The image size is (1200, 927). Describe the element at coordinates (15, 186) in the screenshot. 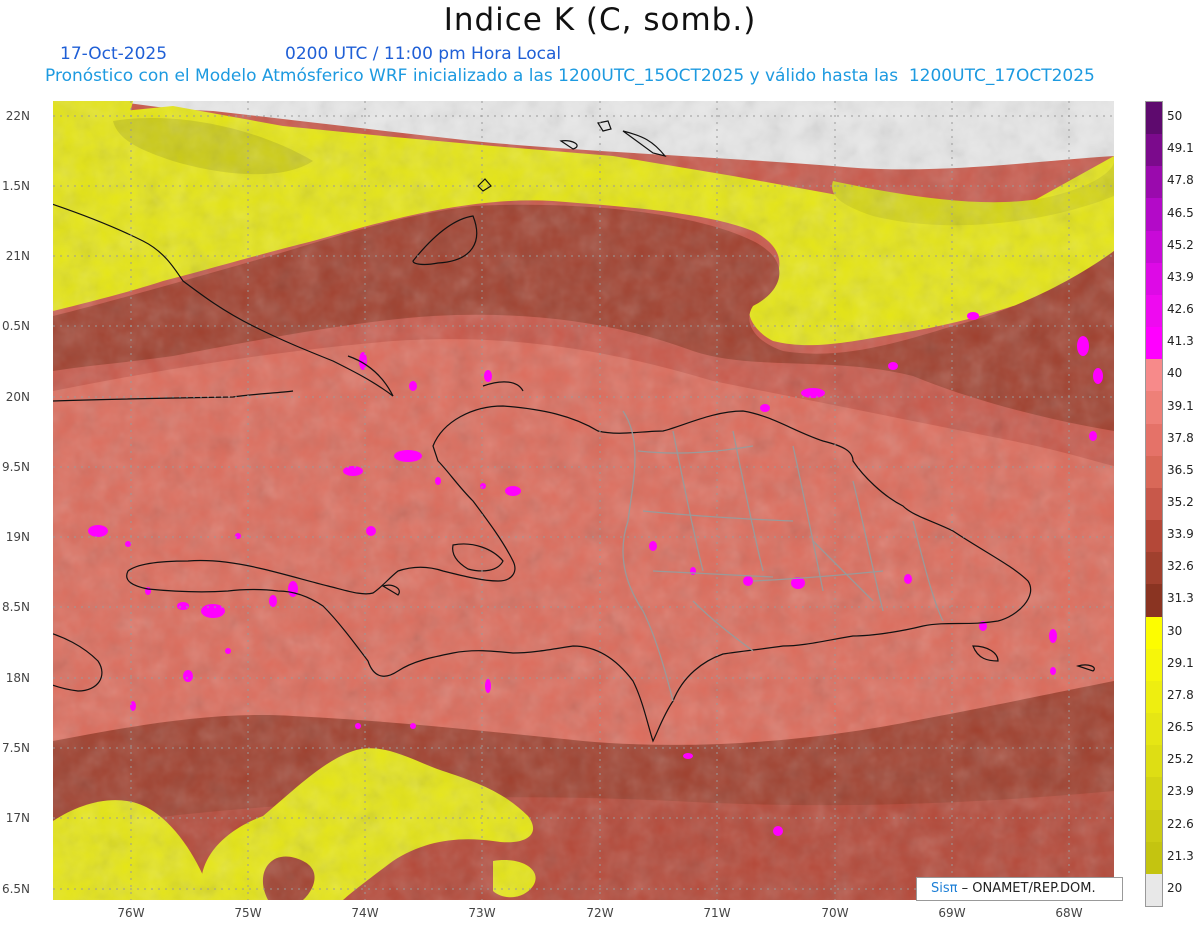

I see `lat-label: 1.5N` at that location.